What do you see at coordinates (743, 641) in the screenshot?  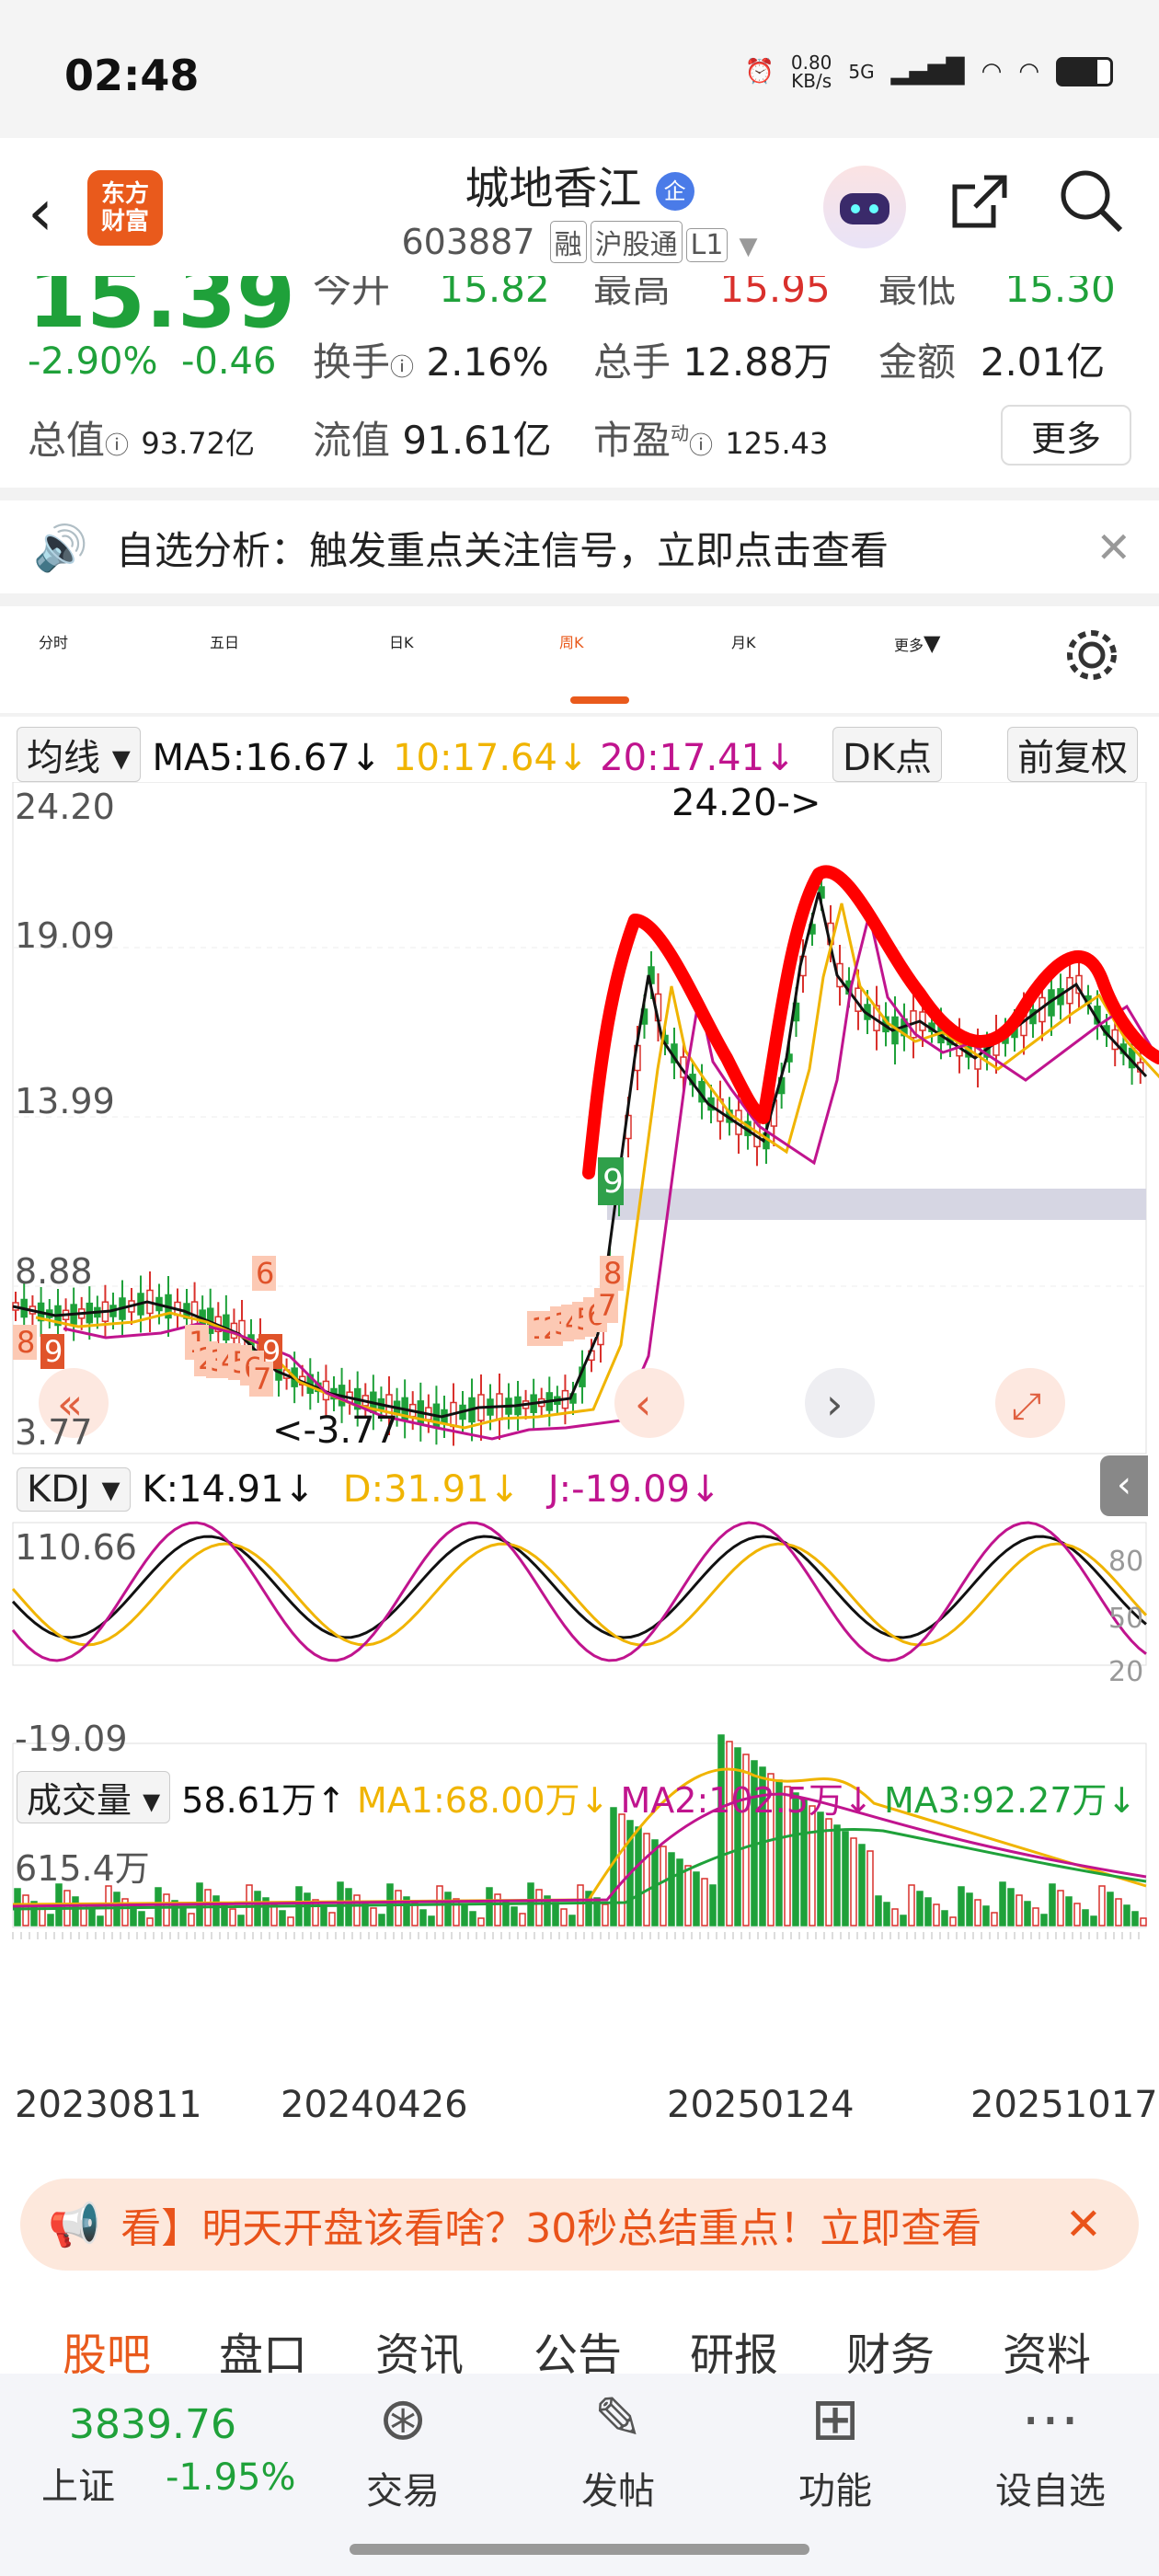 I see `tab-monthly: 月K` at bounding box center [743, 641].